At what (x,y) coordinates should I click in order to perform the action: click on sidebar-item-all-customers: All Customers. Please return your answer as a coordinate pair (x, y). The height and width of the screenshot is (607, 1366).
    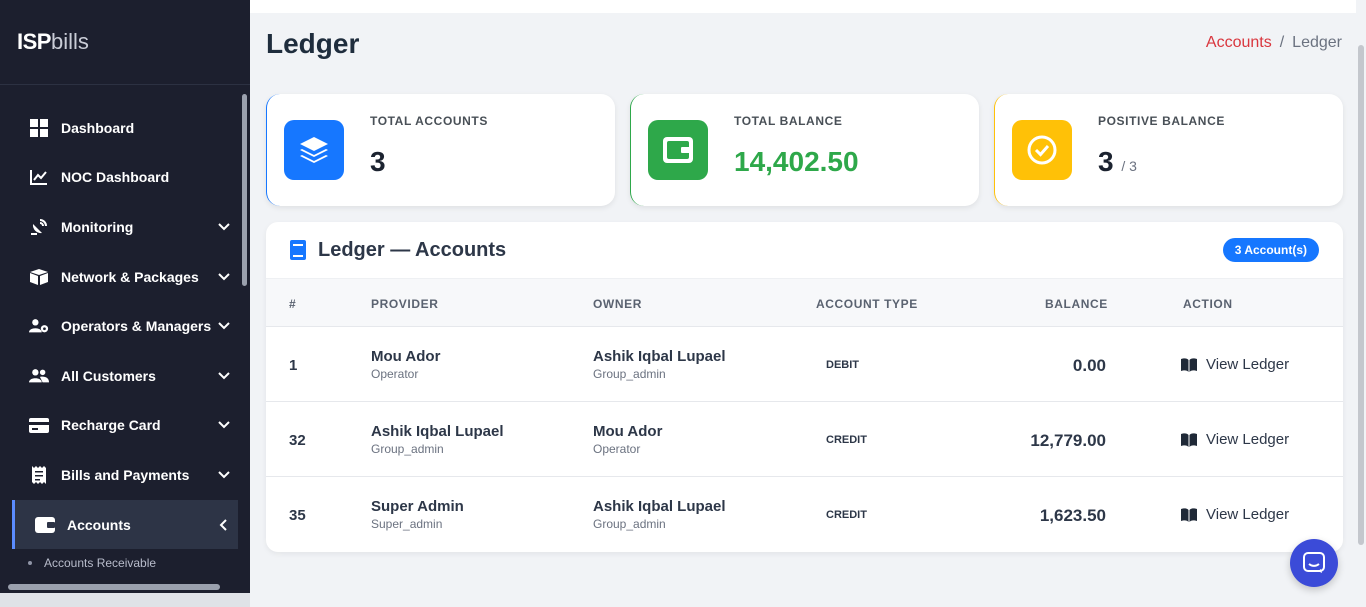
    Looking at the image, I should click on (119, 376).